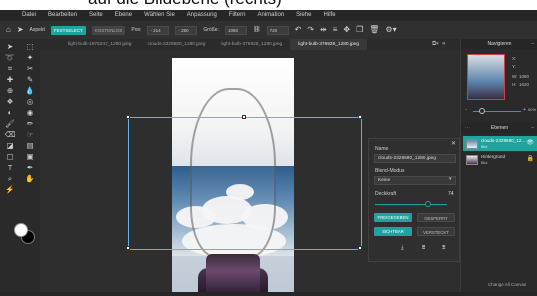  I want to click on unlocked-button: FREIGEGEBEN, so click(393, 217).